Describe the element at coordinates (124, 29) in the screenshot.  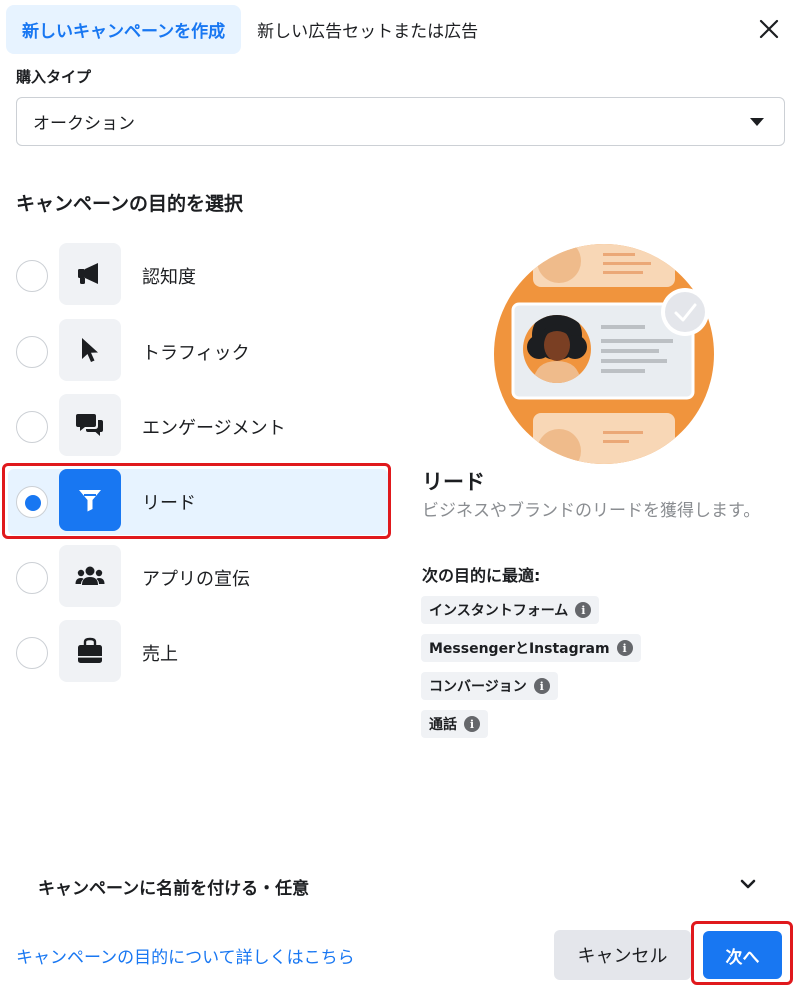
I see `tab-create-campaign: 新しいキャンペーンを作成` at that location.